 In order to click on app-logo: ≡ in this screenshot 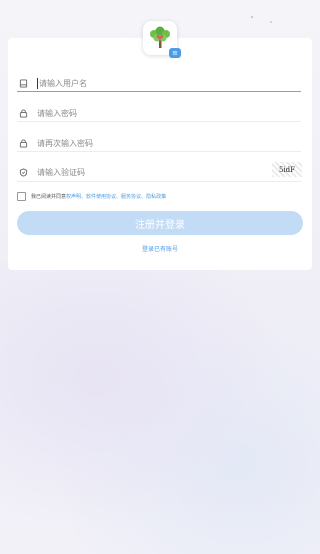, I will do `click(162, 39)`.